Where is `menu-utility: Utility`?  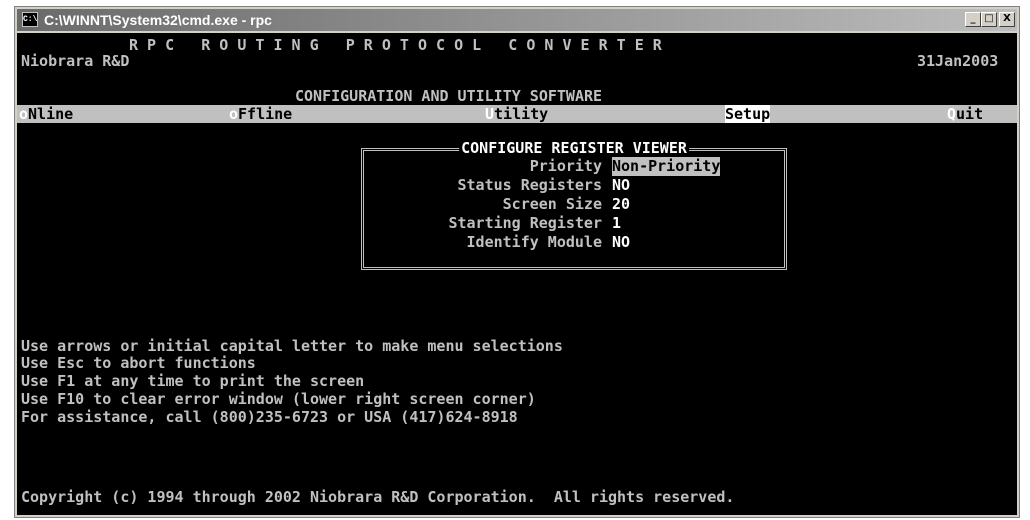 menu-utility: Utility is located at coordinates (516, 114).